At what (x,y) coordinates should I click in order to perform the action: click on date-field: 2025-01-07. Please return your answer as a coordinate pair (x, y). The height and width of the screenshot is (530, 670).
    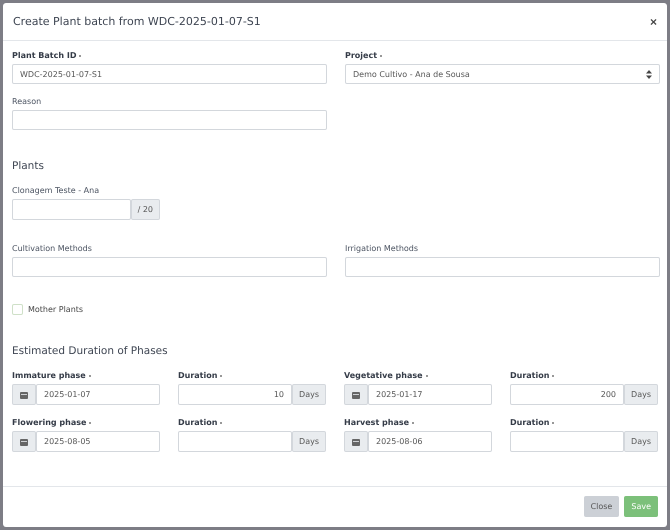
    Looking at the image, I should click on (98, 394).